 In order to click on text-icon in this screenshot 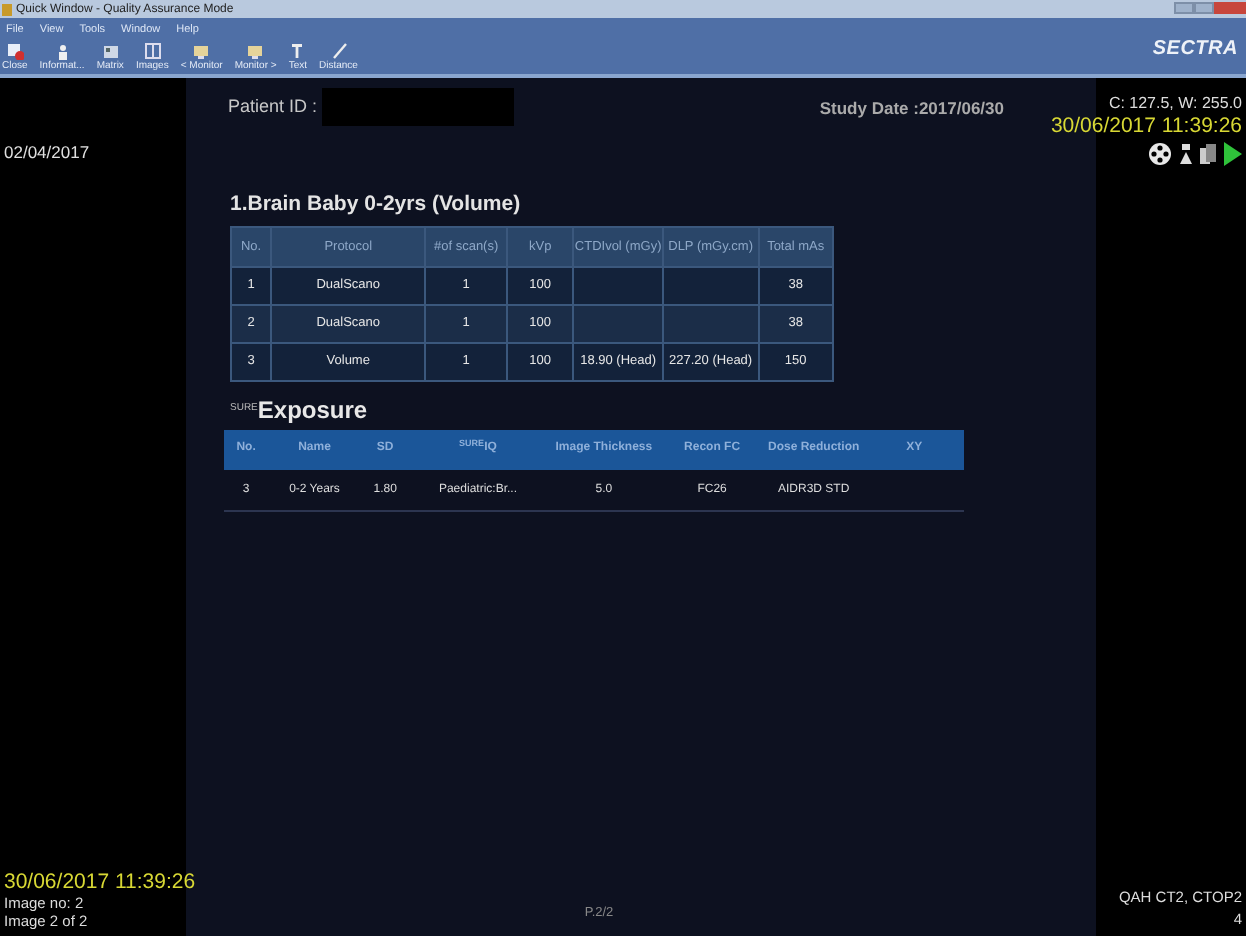, I will do `click(297, 51)`.